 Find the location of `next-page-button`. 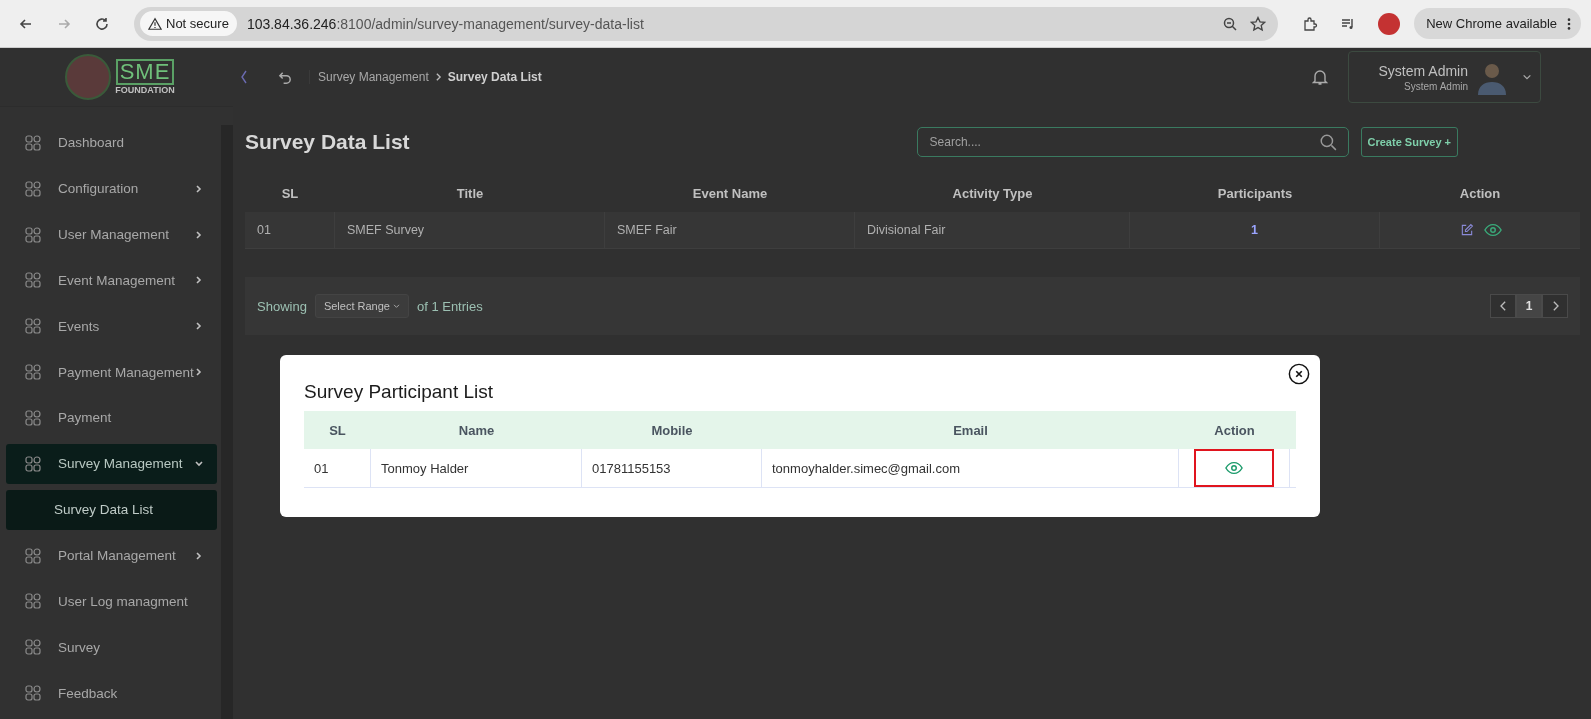

next-page-button is located at coordinates (1555, 306).